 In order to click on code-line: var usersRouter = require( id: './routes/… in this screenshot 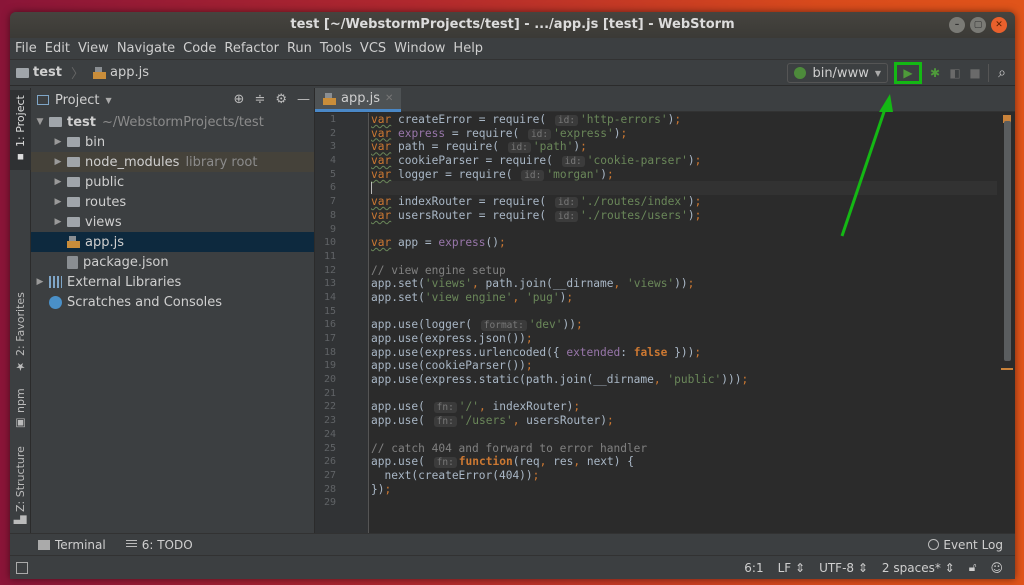, I will do `click(684, 216)`.